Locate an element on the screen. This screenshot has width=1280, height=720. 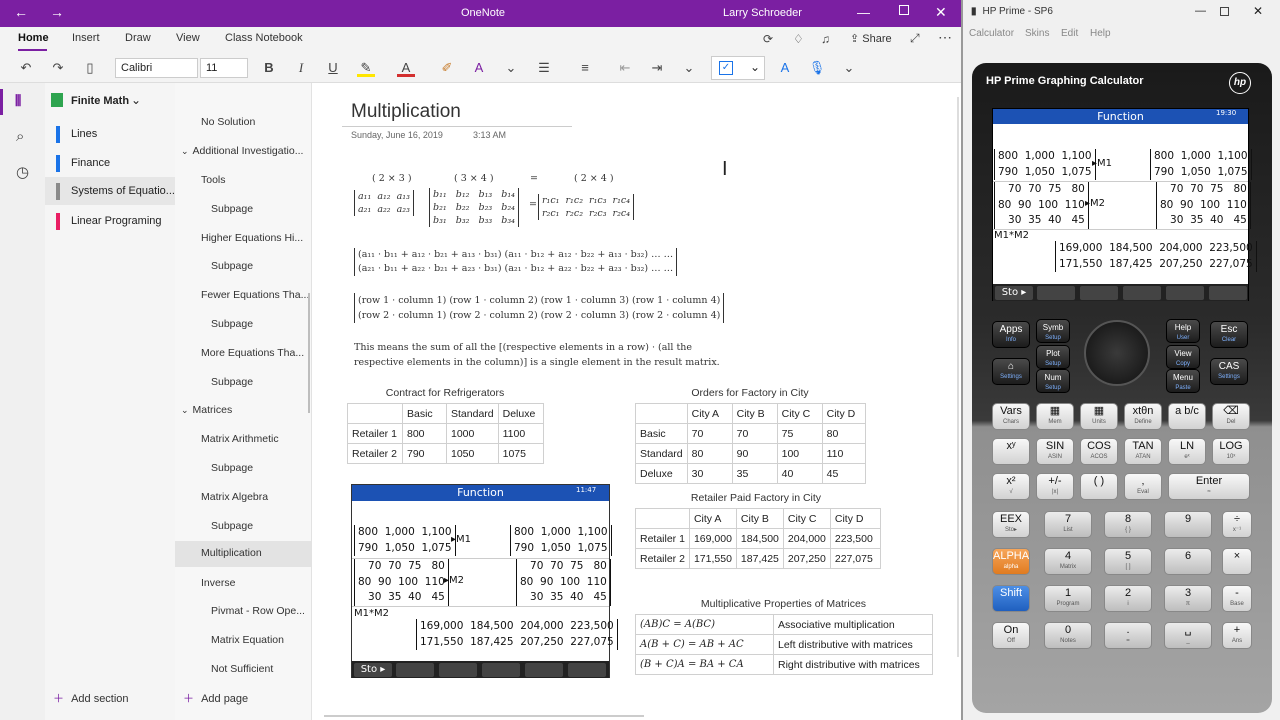
digit-6-key: 6 is located at coordinates (1188, 561).